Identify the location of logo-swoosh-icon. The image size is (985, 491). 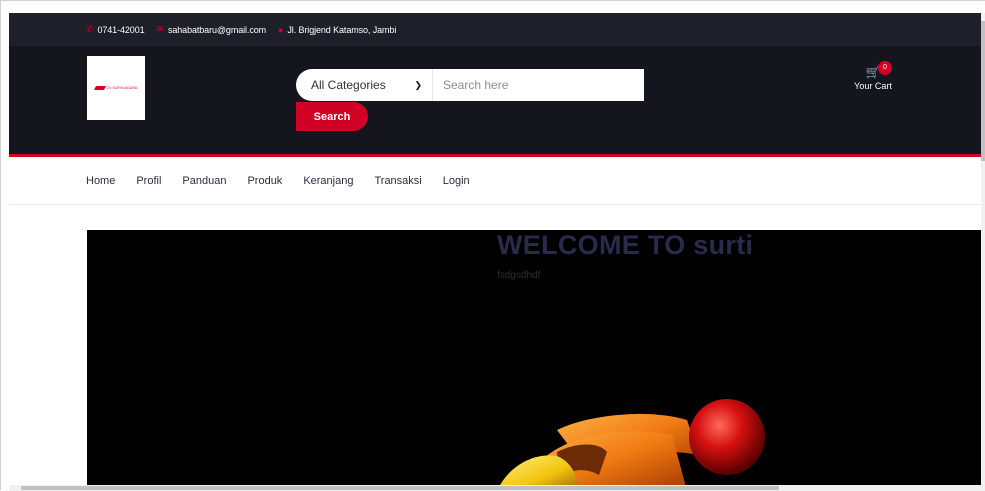
(99, 88).